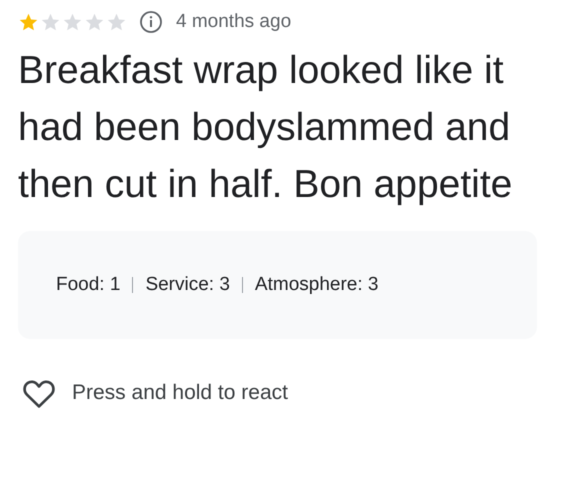 The width and height of the screenshot is (567, 484). What do you see at coordinates (187, 285) in the screenshot?
I see `rating-label: Service: 3` at bounding box center [187, 285].